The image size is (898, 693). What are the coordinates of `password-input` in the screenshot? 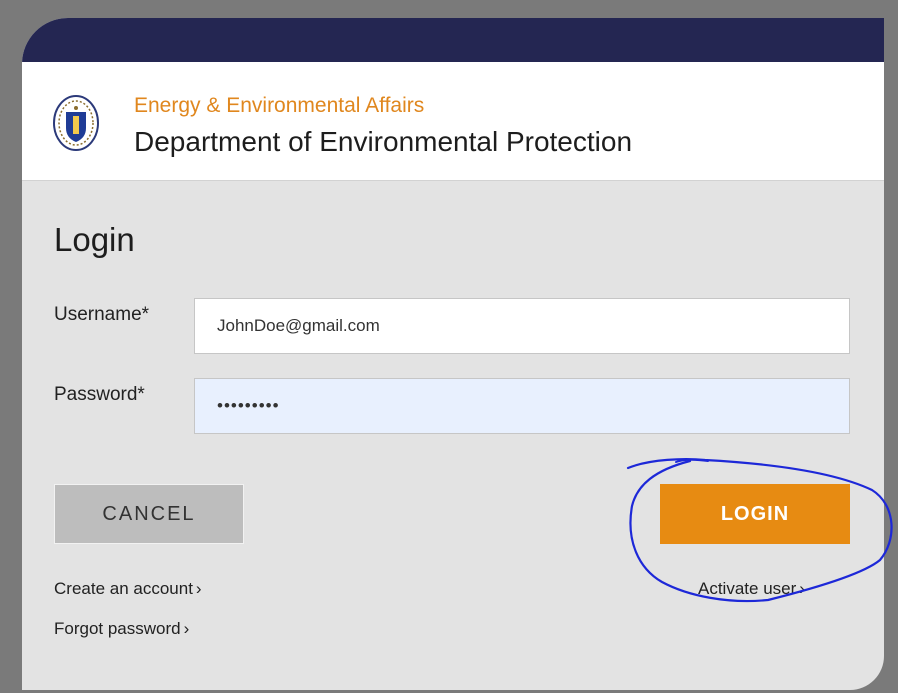 It's located at (522, 406).